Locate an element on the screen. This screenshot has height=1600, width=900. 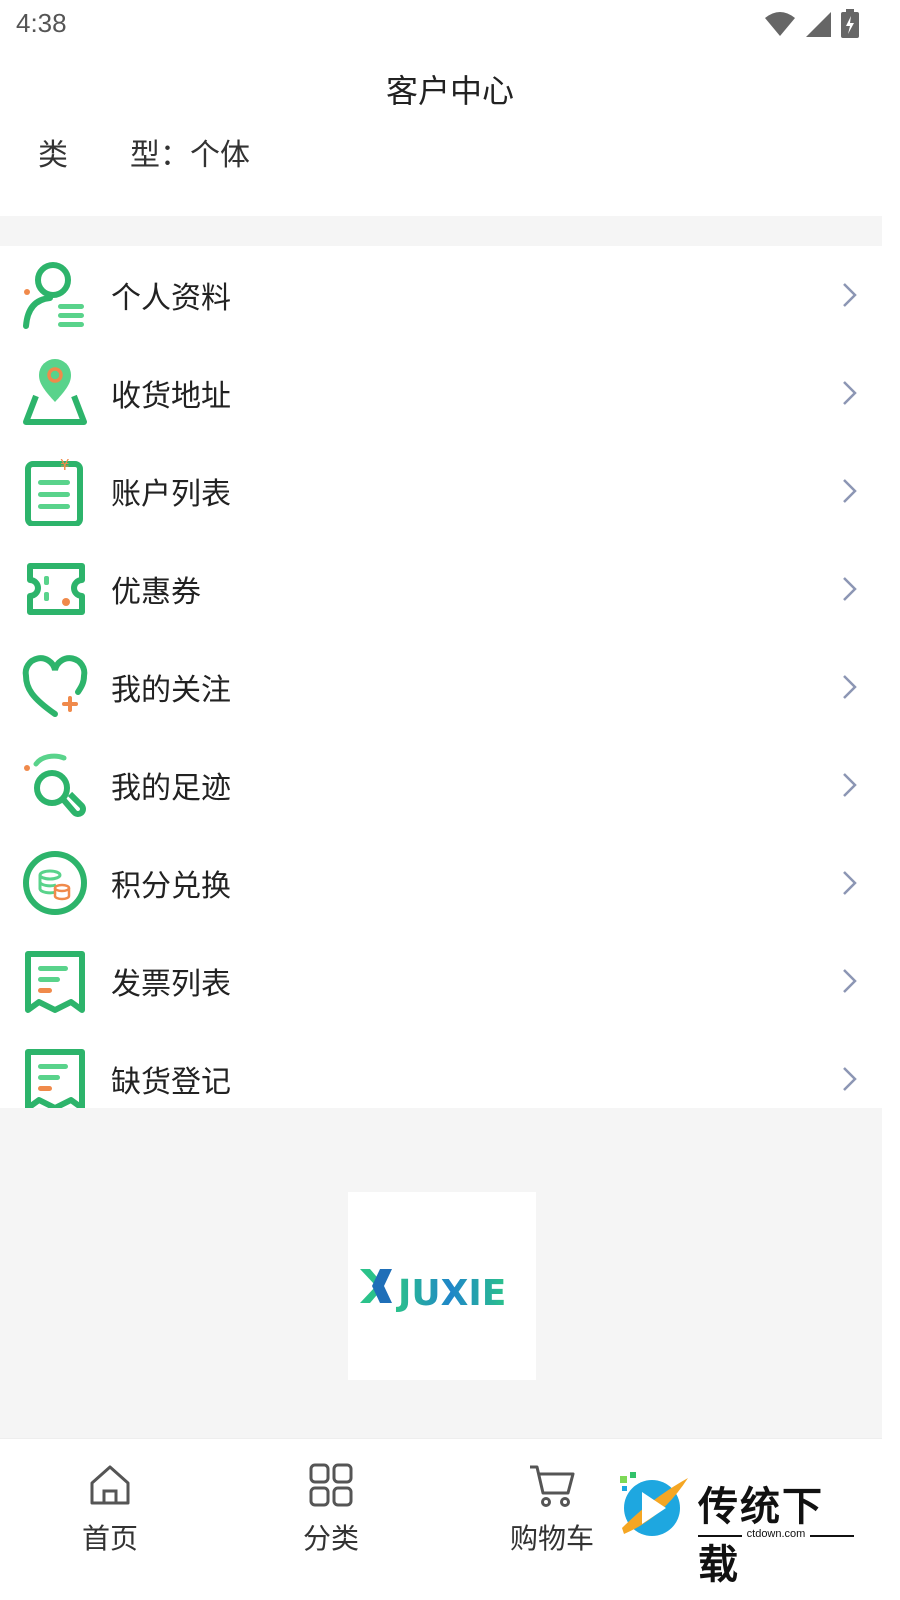
type-label-char-2: 型 is located at coordinates (145, 155).